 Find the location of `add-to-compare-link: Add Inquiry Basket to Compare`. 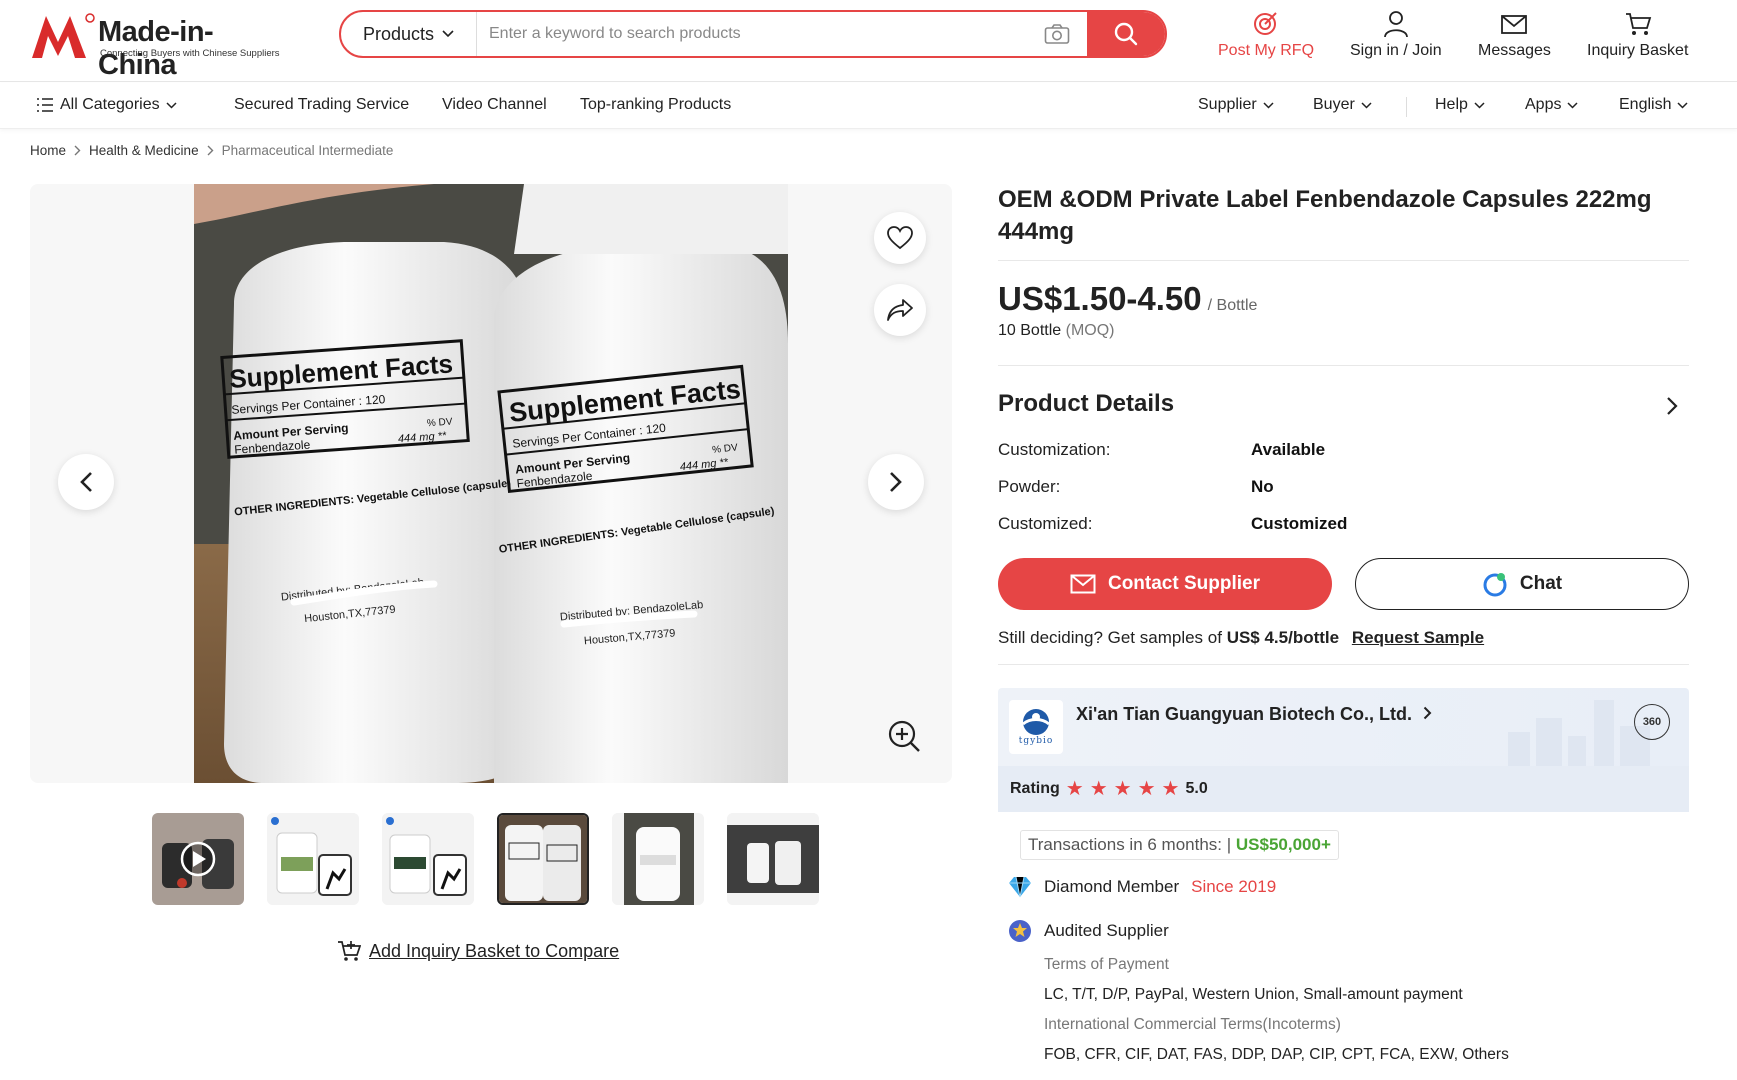

add-to-compare-link: Add Inquiry Basket to Compare is located at coordinates (478, 951).